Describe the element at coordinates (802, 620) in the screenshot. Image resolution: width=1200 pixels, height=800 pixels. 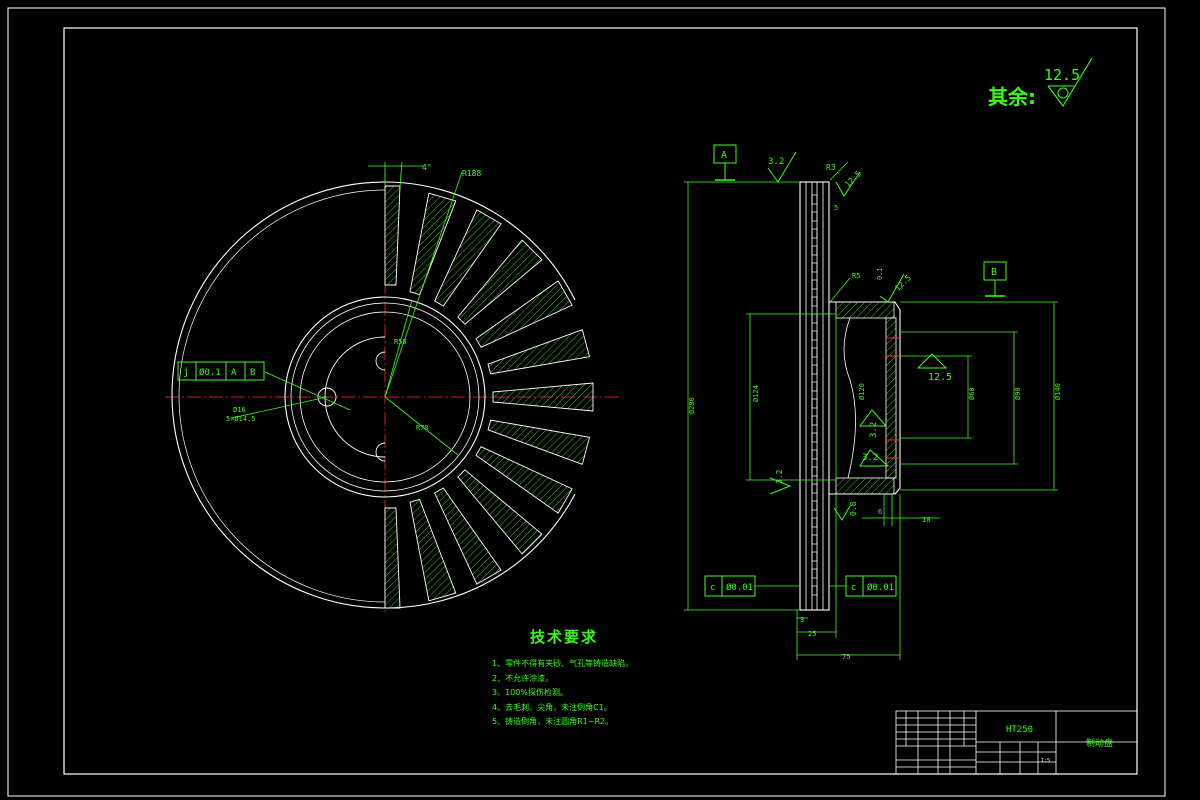
I see `dim-3: 3` at that location.